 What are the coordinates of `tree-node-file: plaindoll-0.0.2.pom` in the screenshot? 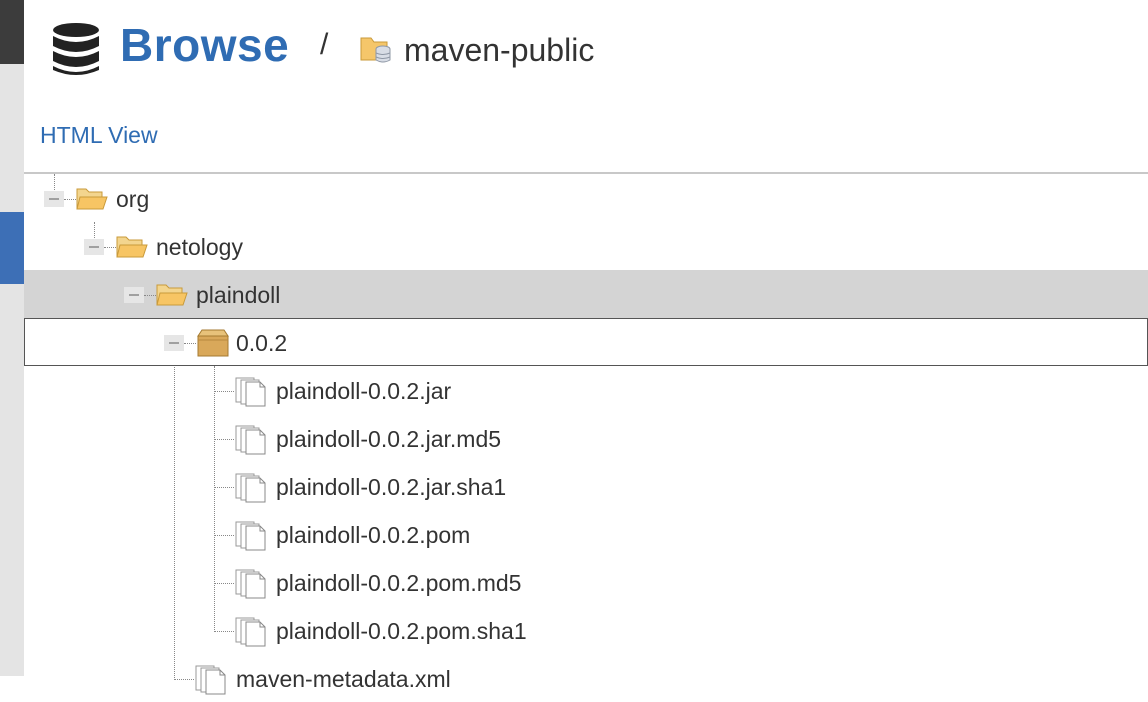 It's located at (586, 534).